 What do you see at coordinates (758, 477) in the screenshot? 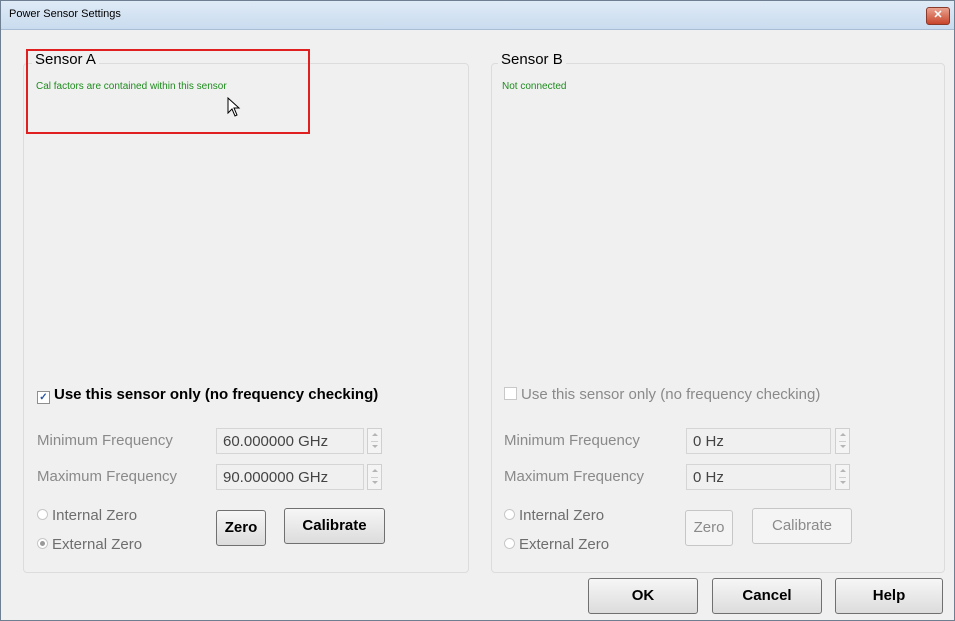
I see `sensor-b-max-freq-input: 0 Hz` at bounding box center [758, 477].